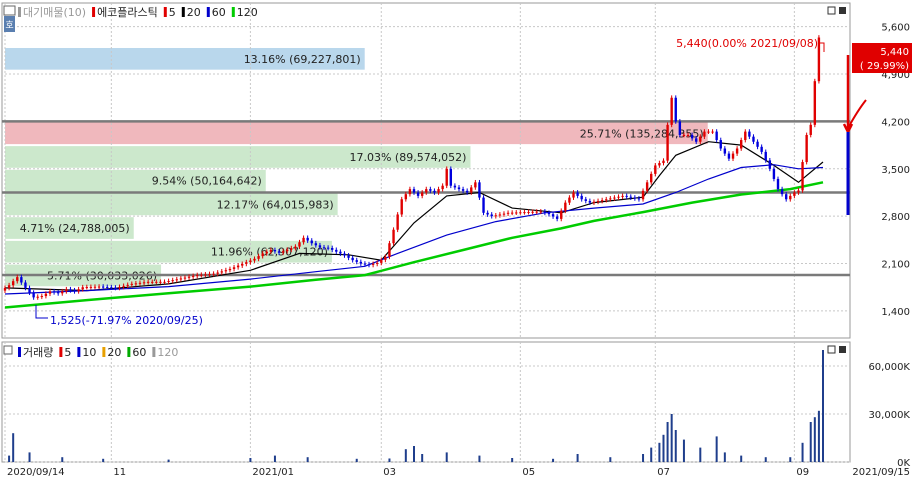 The width and height of the screenshot is (912, 482). Describe the element at coordinates (663, 472) in the screenshot. I see `date-axis-tick-label: 07` at that location.